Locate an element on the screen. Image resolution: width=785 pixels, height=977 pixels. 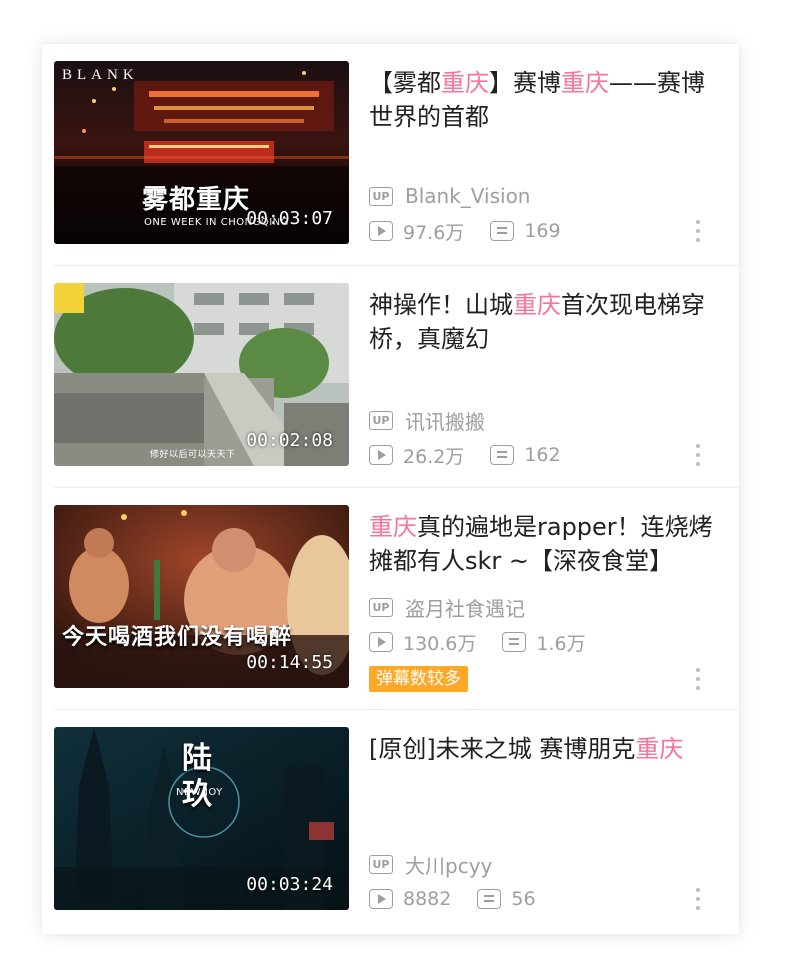
thumbnail-caption: 雾都重庆 is located at coordinates (196, 200).